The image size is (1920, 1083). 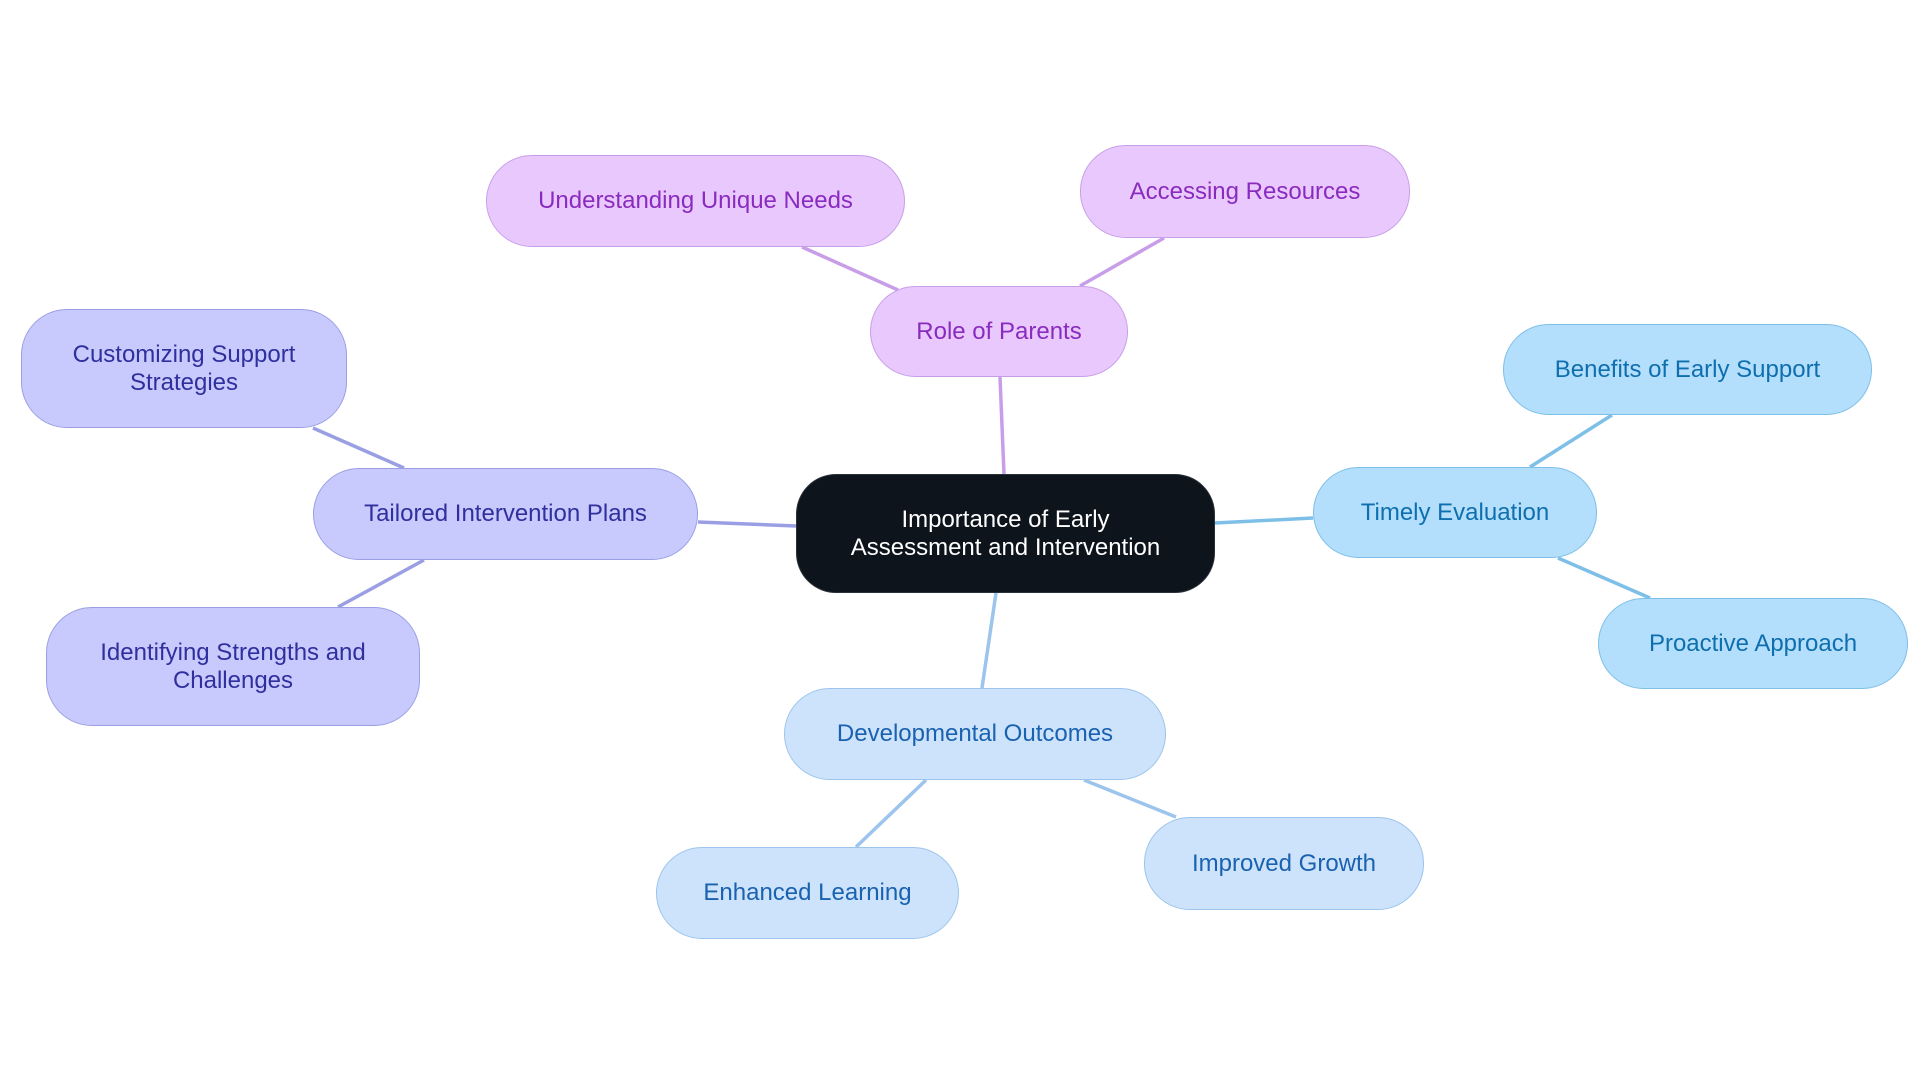 I want to click on node-label: Benefits of Early Support, so click(x=1687, y=369).